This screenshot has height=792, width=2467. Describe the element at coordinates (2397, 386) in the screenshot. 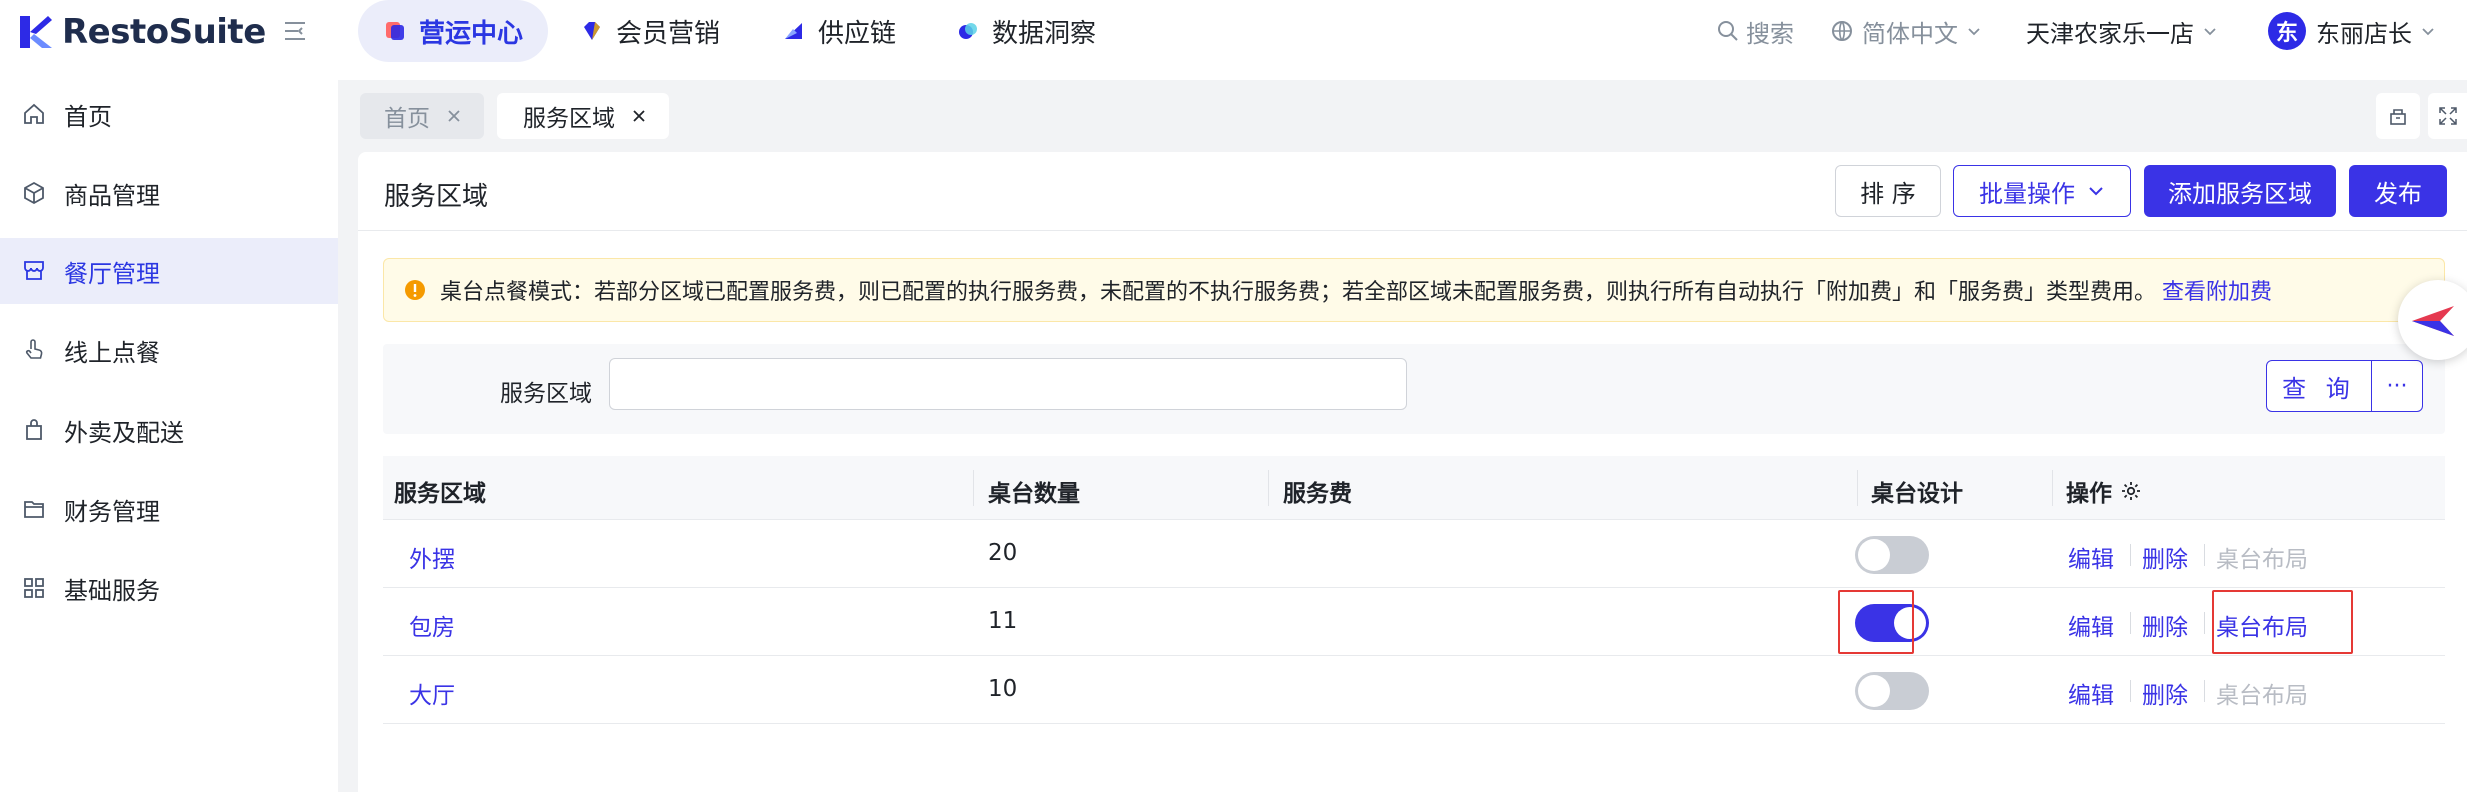

I see `more-filter-button: ···` at that location.